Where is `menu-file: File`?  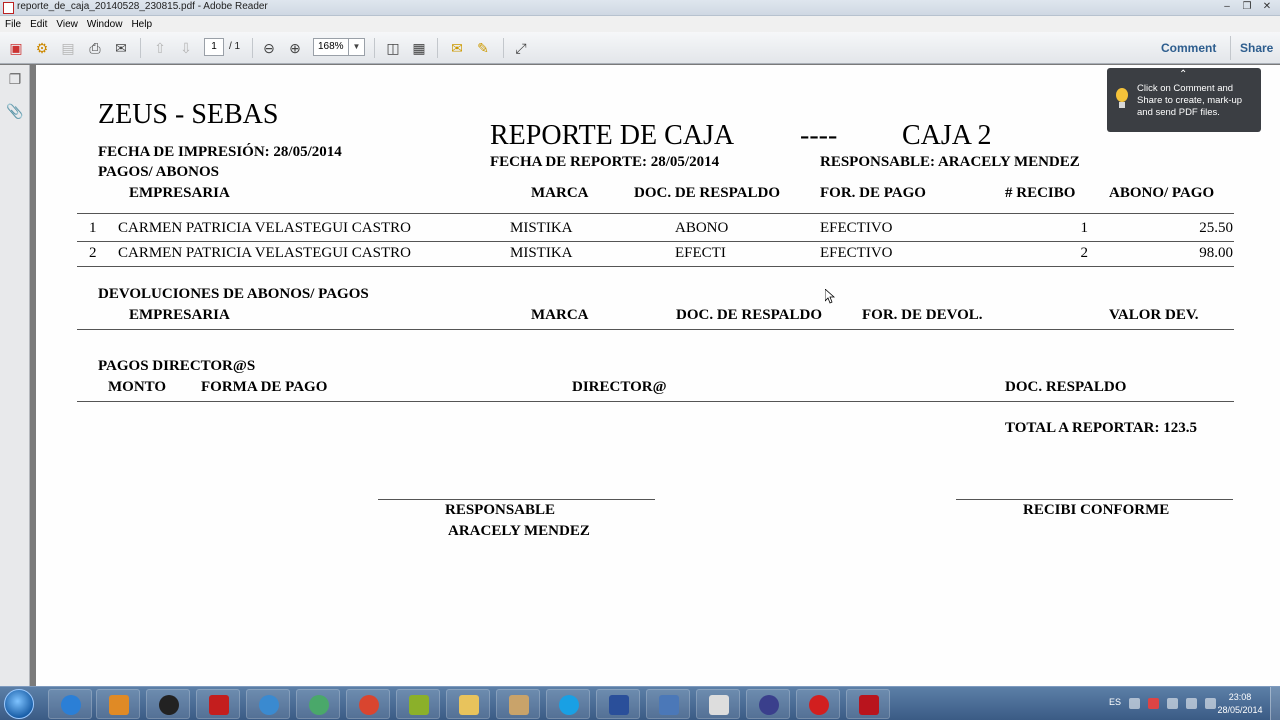 menu-file: File is located at coordinates (13, 24).